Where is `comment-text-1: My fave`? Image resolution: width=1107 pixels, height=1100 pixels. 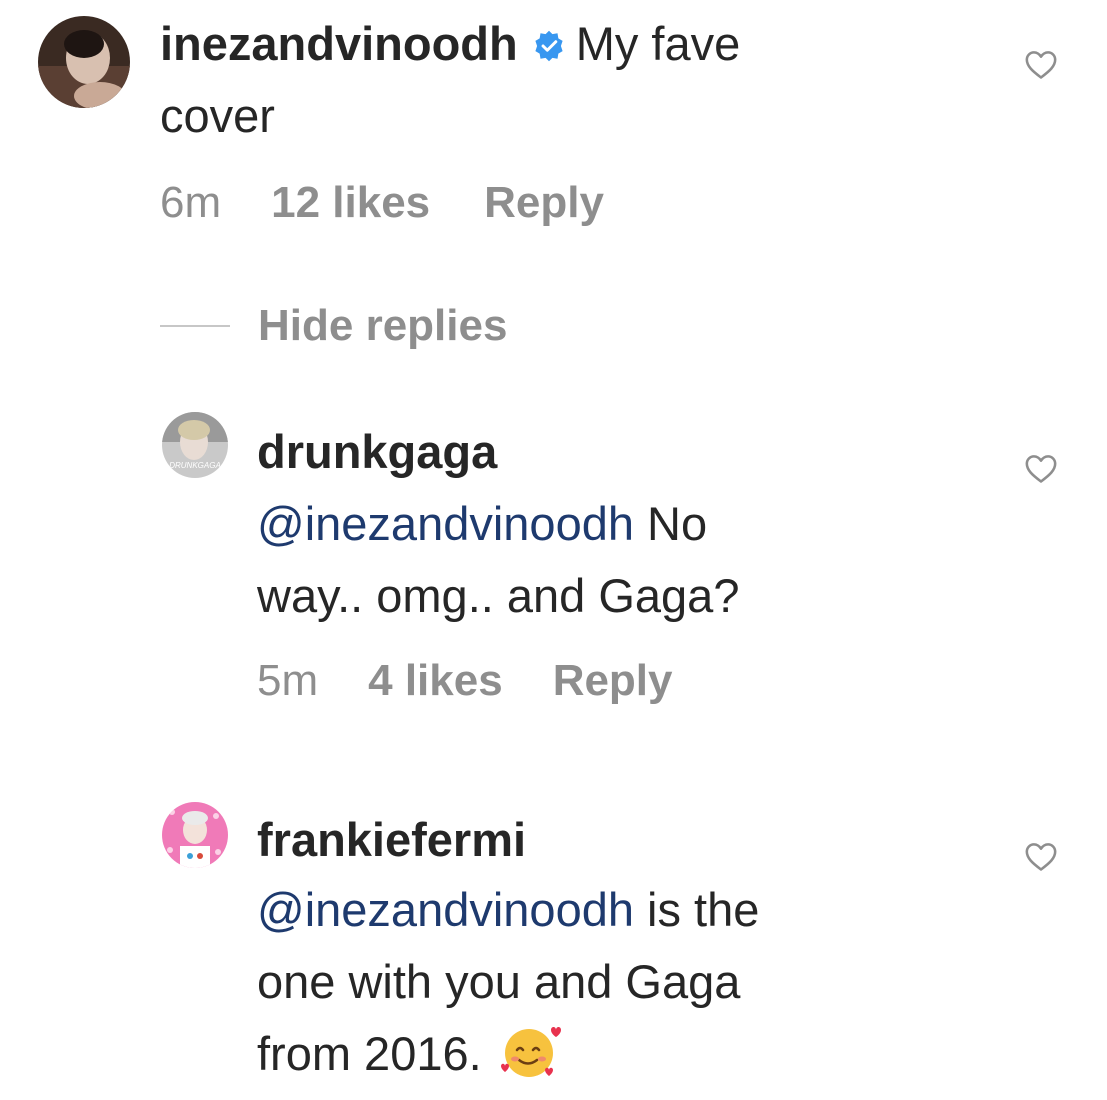
comment-text-1: My fave is located at coordinates (658, 43).